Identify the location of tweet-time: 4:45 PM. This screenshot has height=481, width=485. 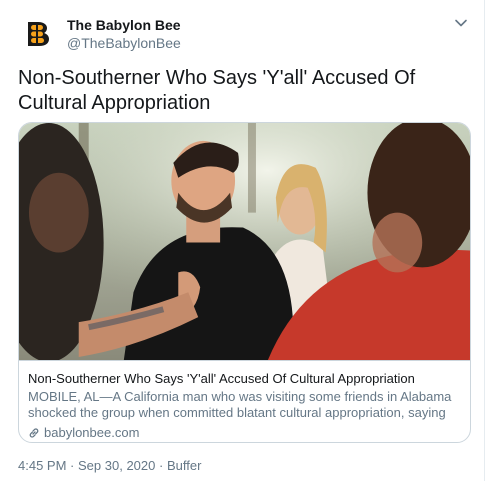
(42, 465).